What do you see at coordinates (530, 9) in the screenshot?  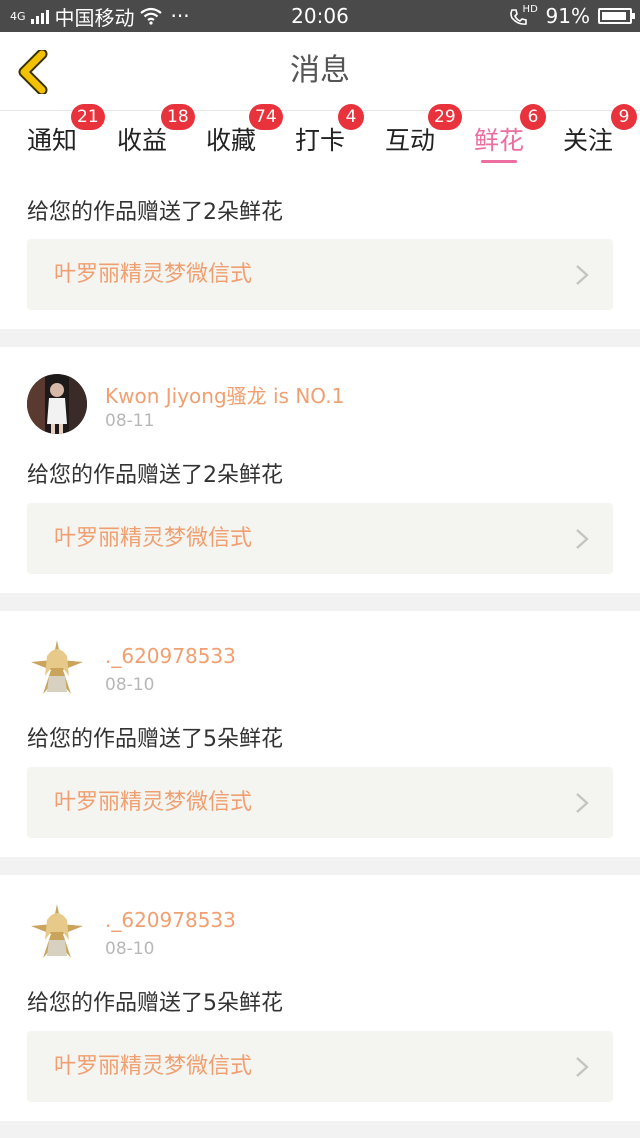 I see `hd-label: HD` at bounding box center [530, 9].